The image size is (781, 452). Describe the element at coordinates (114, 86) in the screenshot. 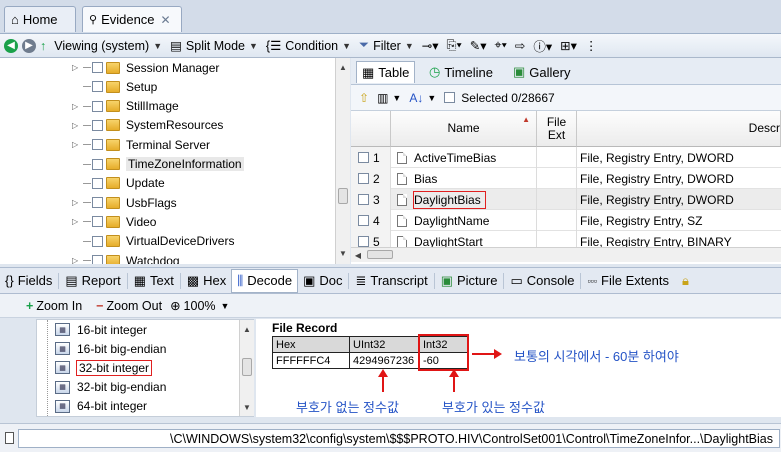

I see `tree-item: Setup` at that location.